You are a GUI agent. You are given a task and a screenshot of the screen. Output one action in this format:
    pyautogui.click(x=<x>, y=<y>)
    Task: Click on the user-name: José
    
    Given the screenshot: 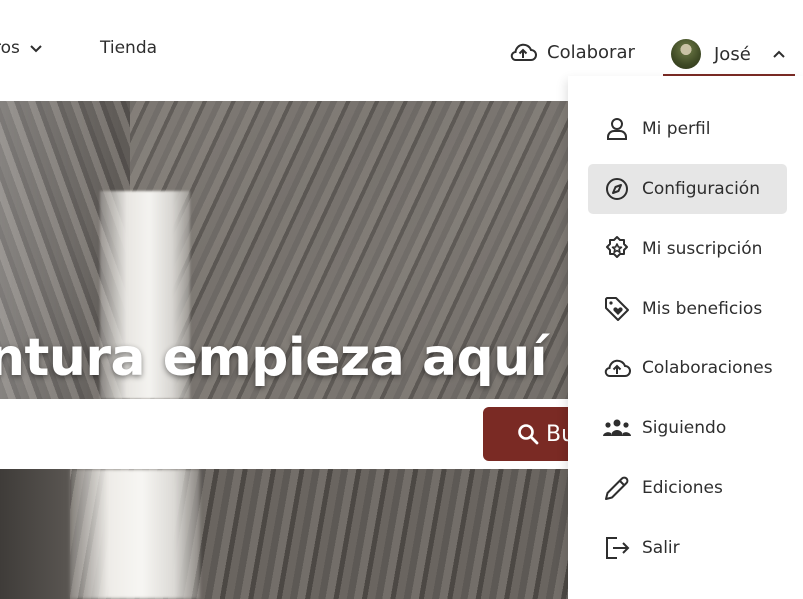 What is the action you would take?
    pyautogui.click(x=732, y=54)
    